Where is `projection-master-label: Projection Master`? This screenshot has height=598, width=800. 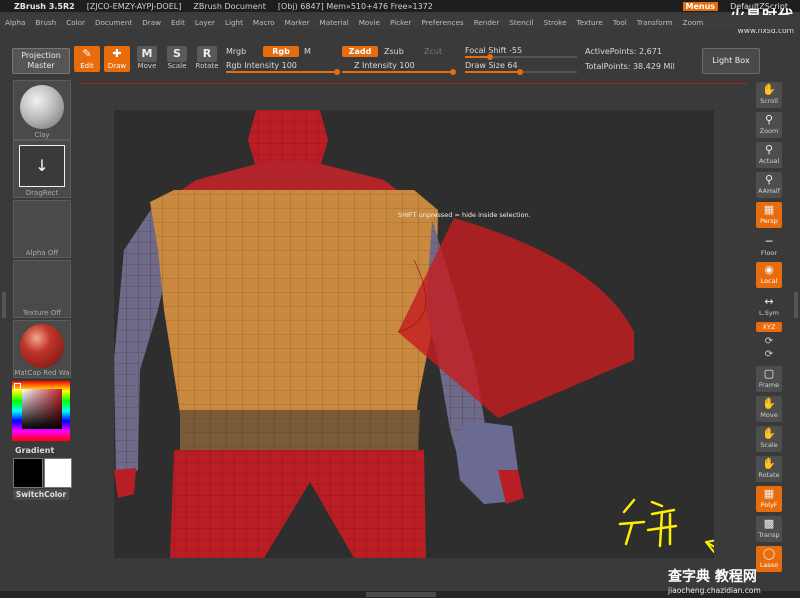 projection-master-label: Projection Master is located at coordinates (41, 60).